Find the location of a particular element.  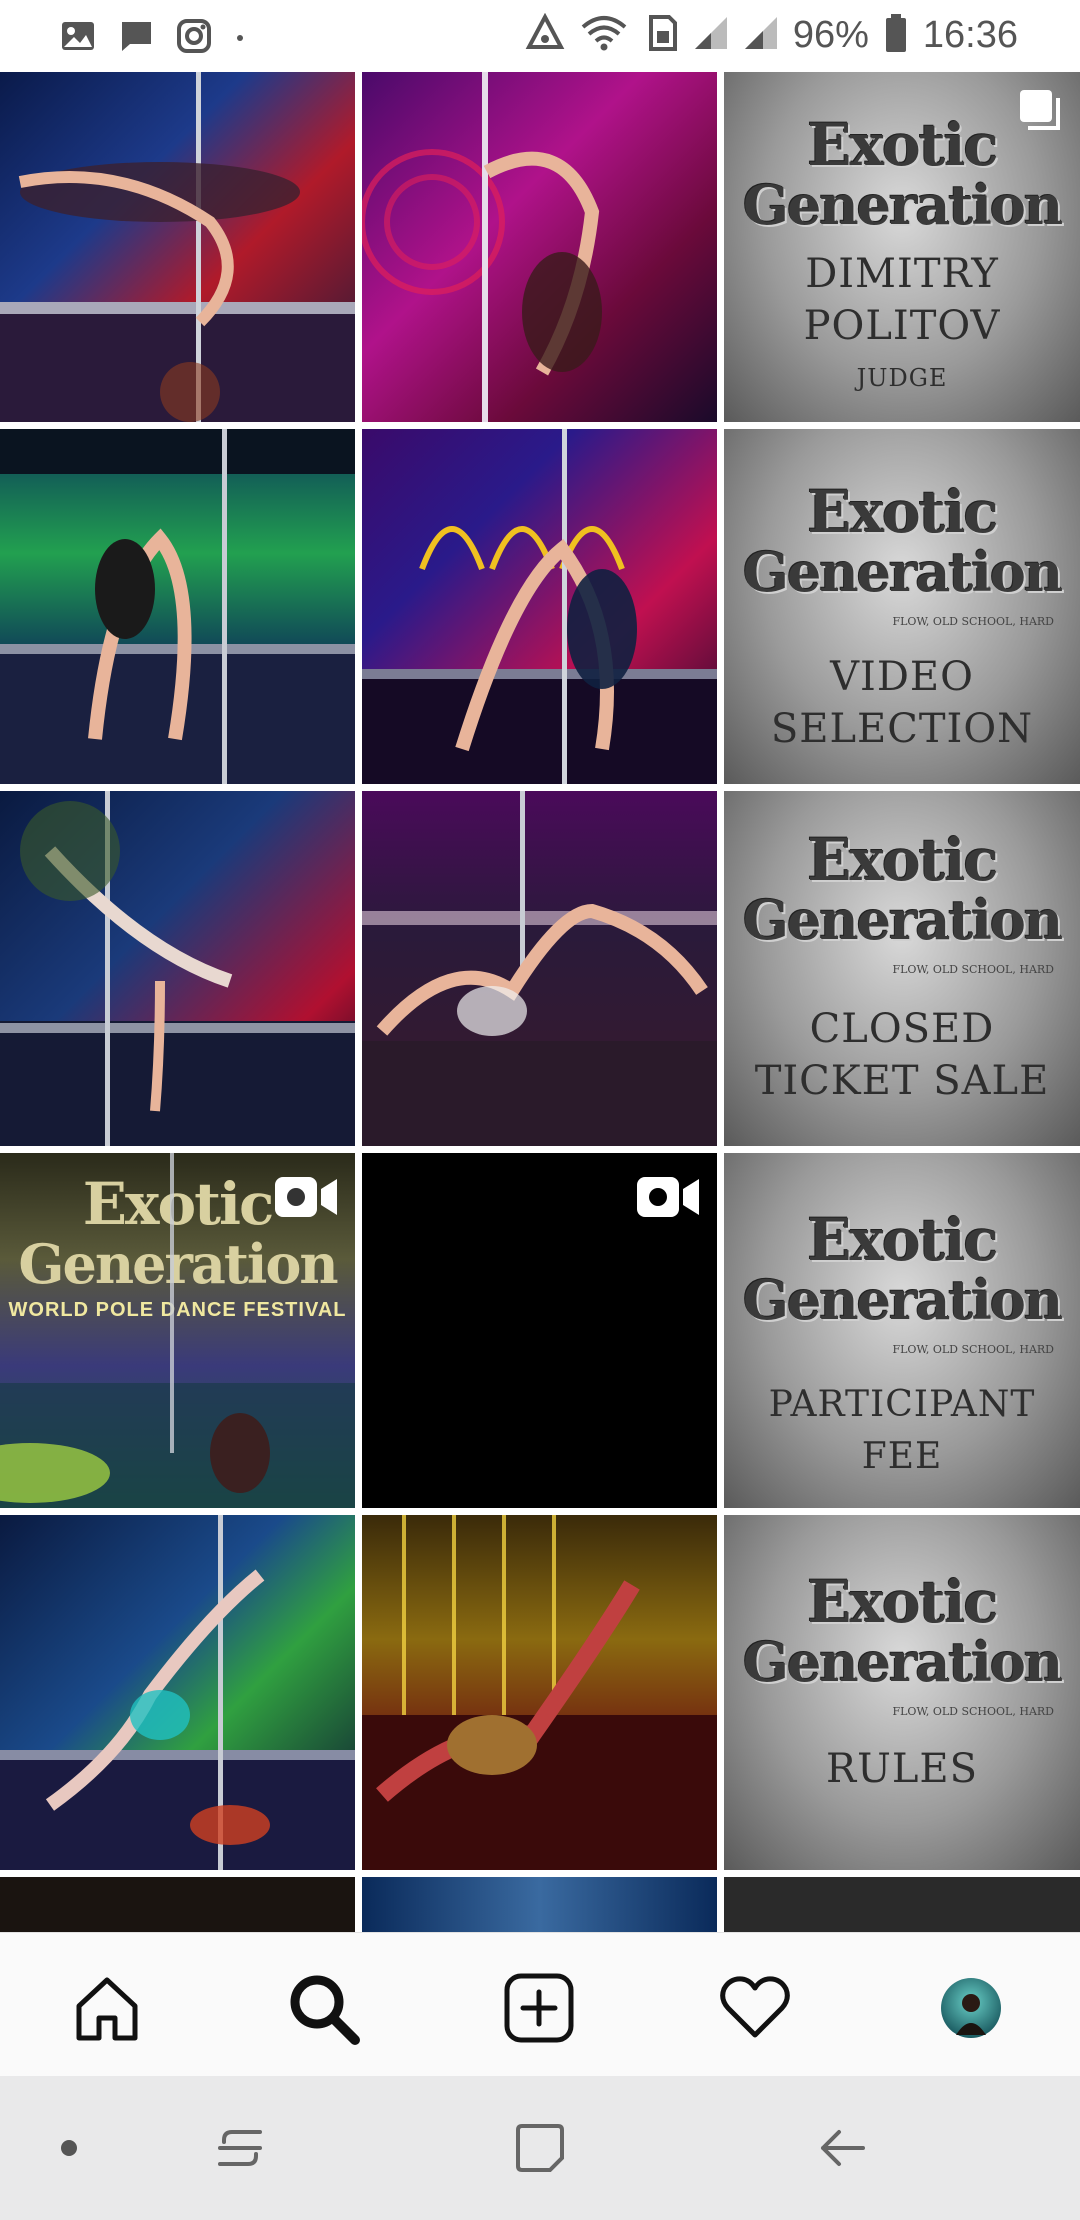

multiple-posts-icon is located at coordinates (1041, 113).